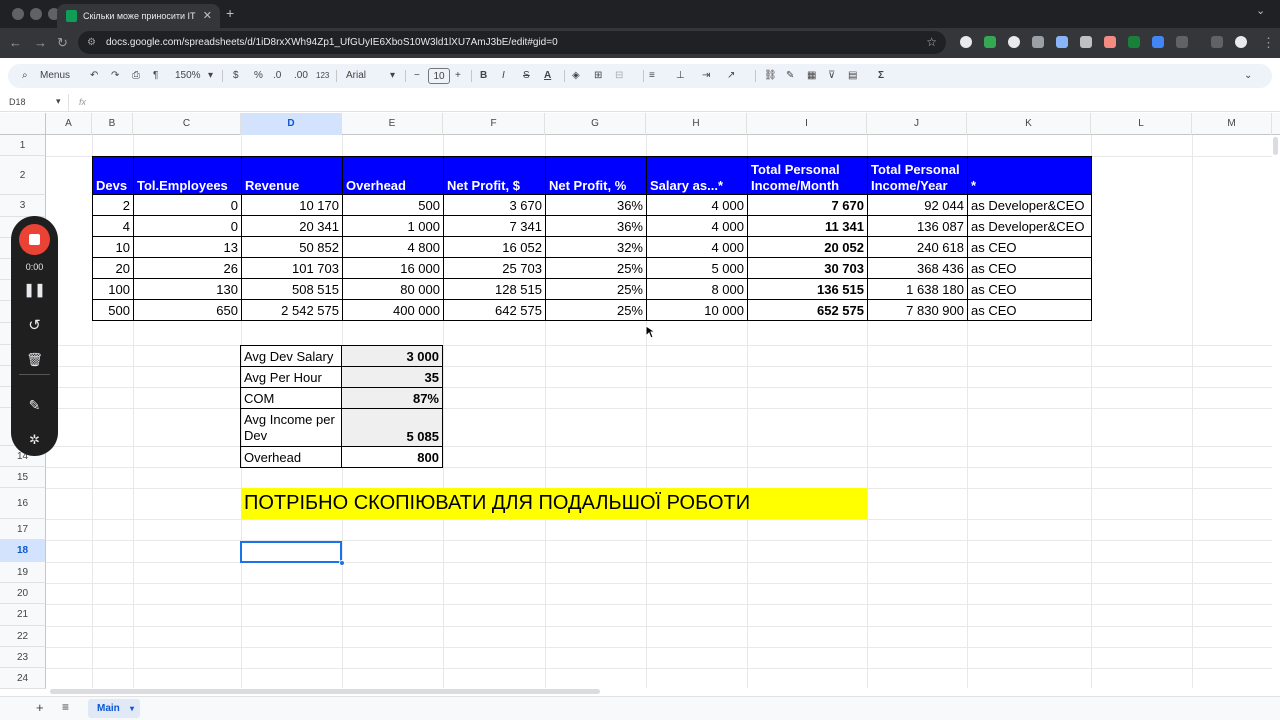 The width and height of the screenshot is (1280, 720). I want to click on cell: 30 703, so click(807, 268).